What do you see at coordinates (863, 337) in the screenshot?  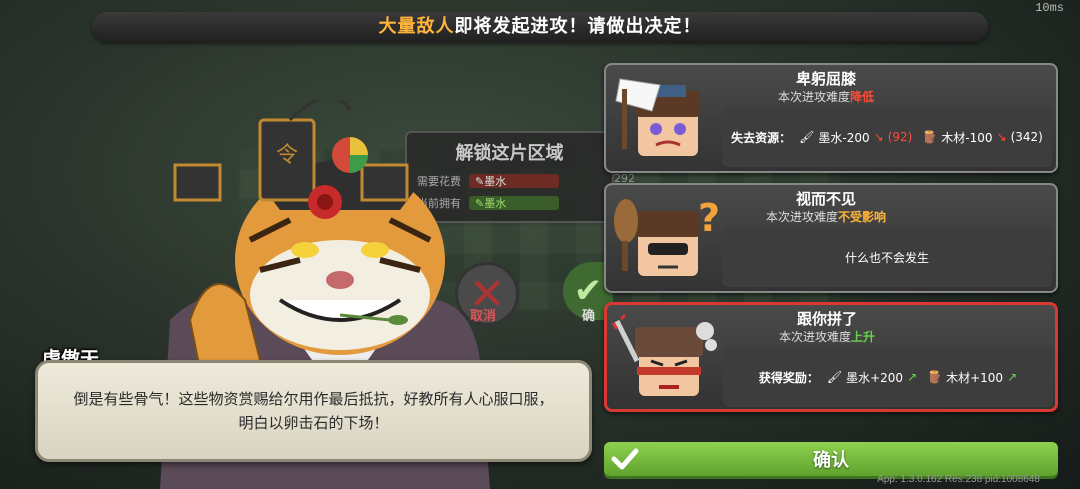 I see `option-3-level: 上升` at bounding box center [863, 337].